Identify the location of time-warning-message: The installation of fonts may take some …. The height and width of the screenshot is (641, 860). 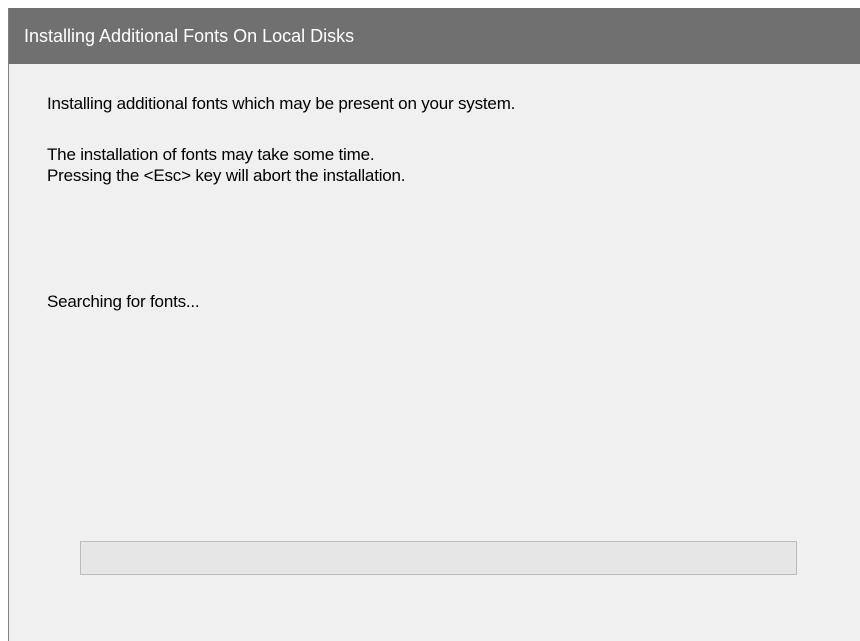
(211, 154).